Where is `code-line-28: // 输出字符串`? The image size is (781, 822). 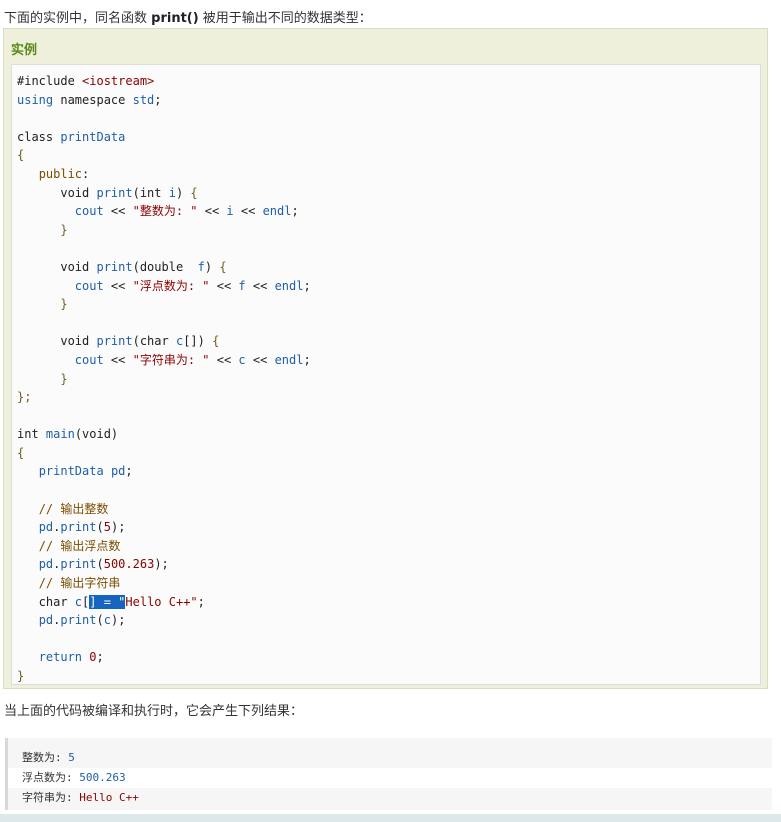
code-line-28: // 输出字符串 is located at coordinates (79, 583).